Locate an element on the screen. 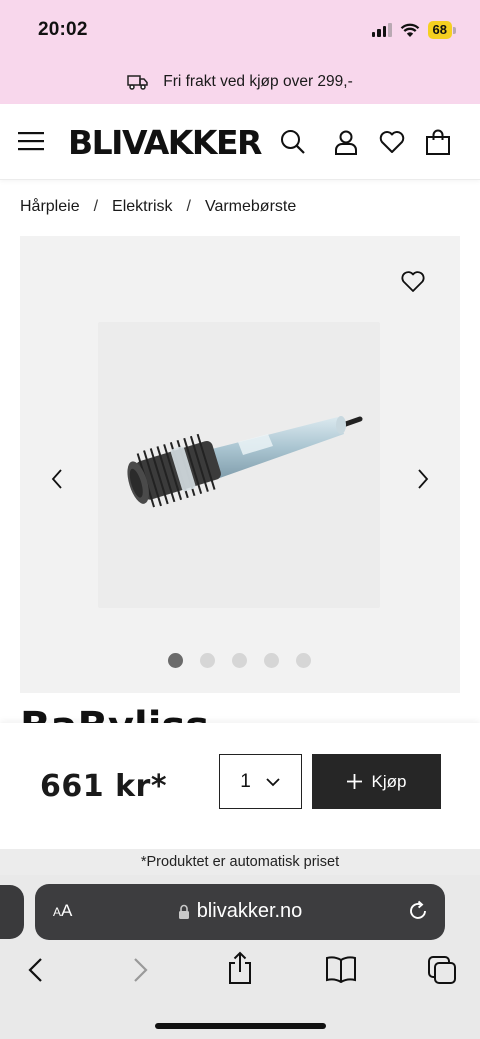 The image size is (480, 1039). breadcrumb-item-varmeborste: Varmebørste is located at coordinates (250, 207).